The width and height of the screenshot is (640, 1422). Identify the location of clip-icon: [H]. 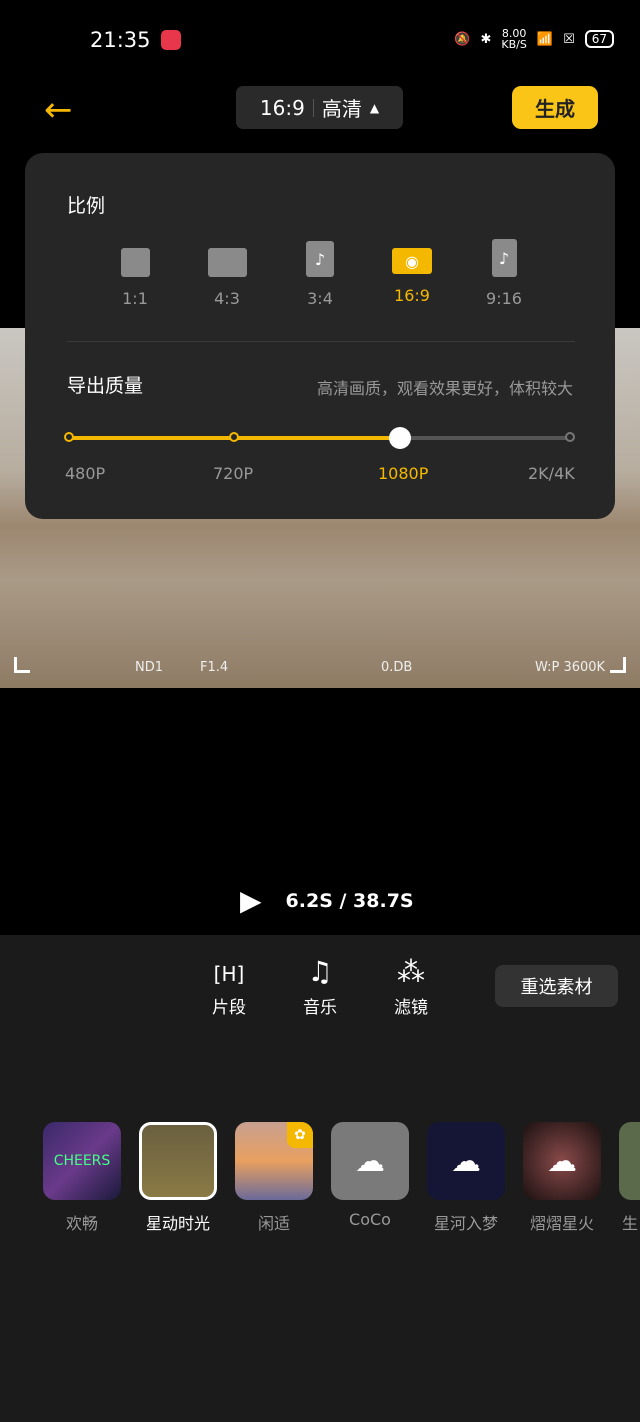
(229, 974).